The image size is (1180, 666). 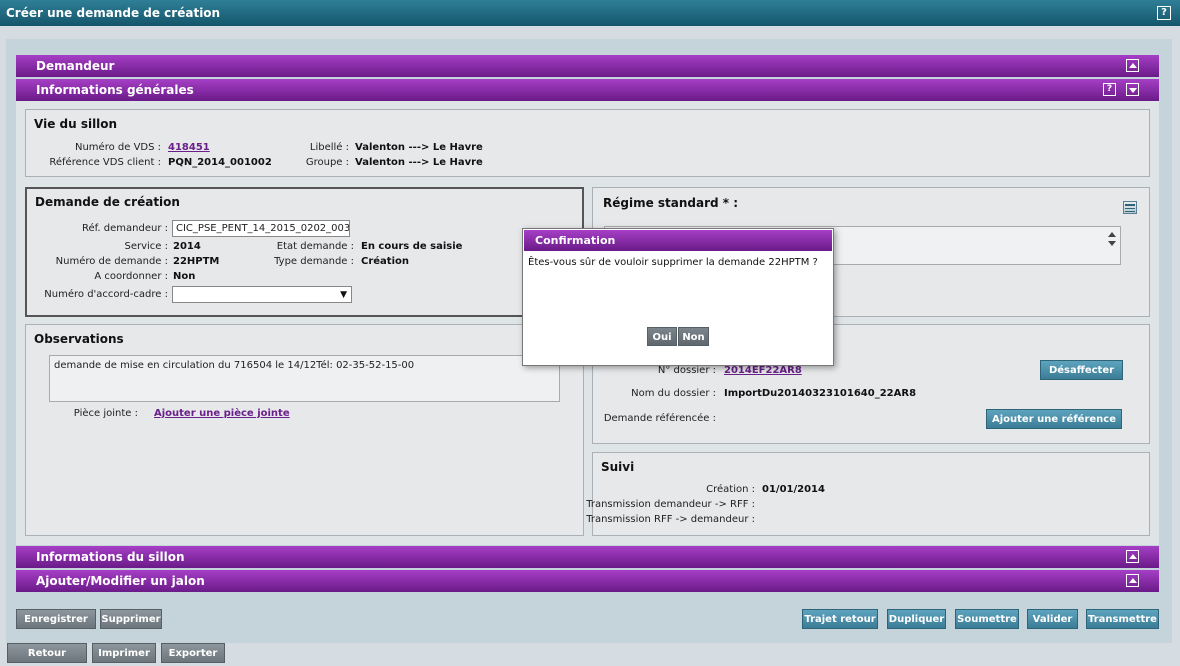 What do you see at coordinates (115, 90) in the screenshot?
I see `panel-infos-generales-label: Informations générales` at bounding box center [115, 90].